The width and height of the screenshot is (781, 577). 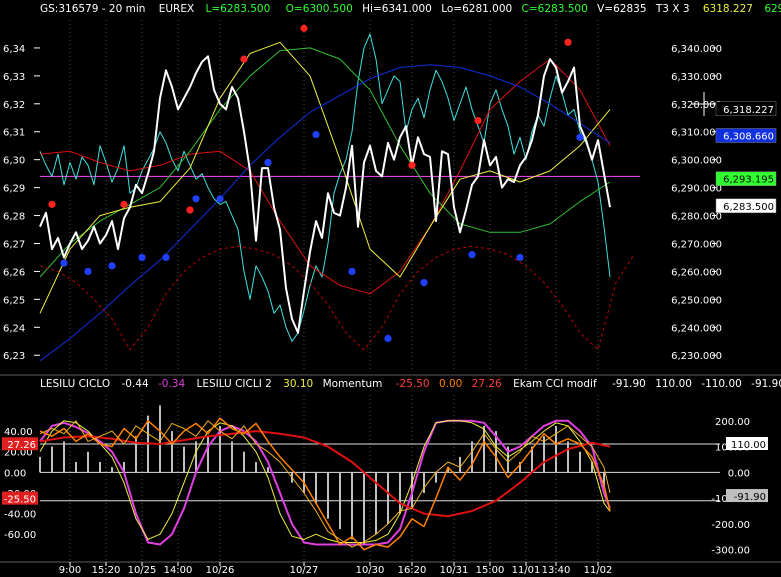 What do you see at coordinates (629, 384) in the screenshot?
I see `ind4-value-1: -91.90` at bounding box center [629, 384].